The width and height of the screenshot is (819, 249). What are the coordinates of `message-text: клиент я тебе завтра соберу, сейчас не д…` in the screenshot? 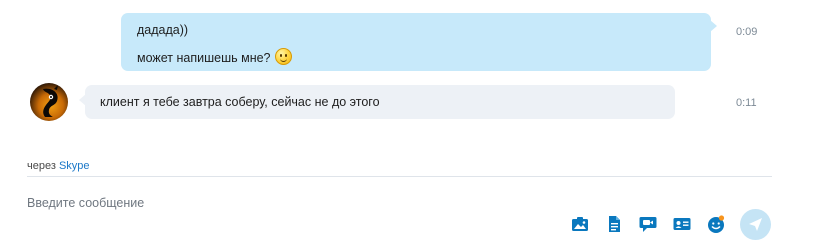 It's located at (240, 102).